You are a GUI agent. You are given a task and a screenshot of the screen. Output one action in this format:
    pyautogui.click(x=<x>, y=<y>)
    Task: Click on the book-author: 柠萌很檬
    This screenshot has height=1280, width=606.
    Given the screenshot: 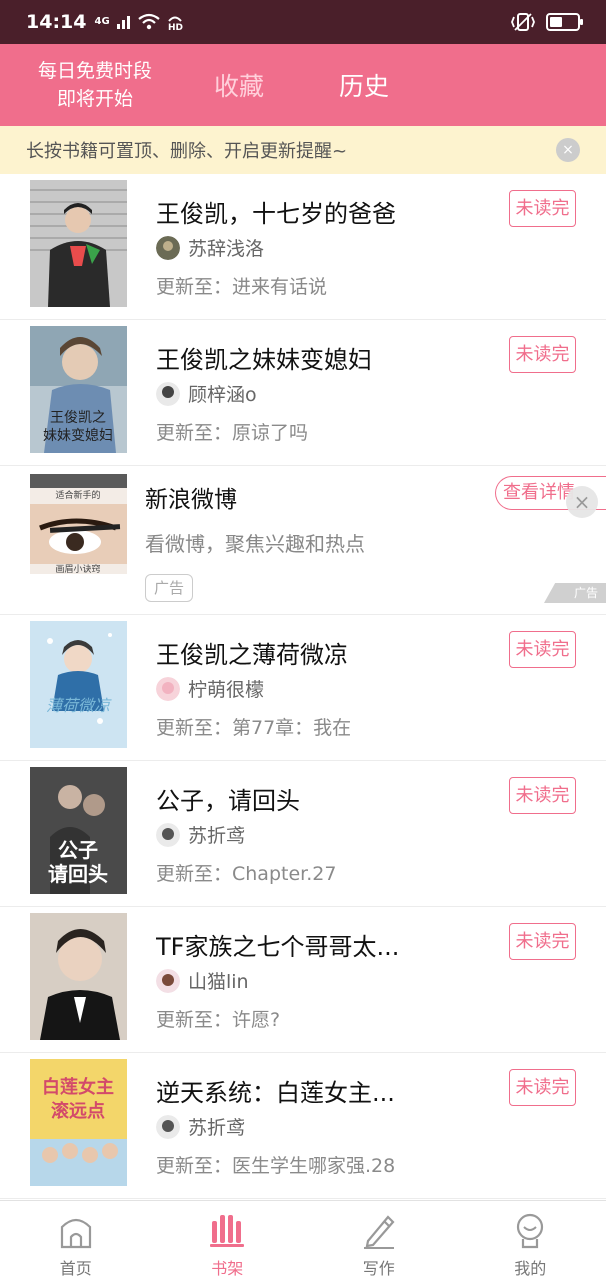 What is the action you would take?
    pyautogui.click(x=210, y=688)
    